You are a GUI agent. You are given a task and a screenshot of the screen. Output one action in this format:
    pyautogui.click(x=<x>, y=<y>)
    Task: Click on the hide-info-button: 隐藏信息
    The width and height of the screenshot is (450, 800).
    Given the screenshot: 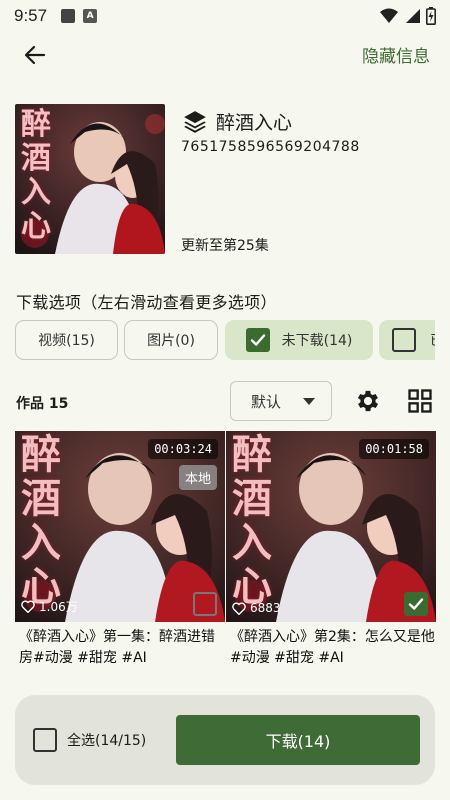 What is the action you would take?
    pyautogui.click(x=396, y=54)
    